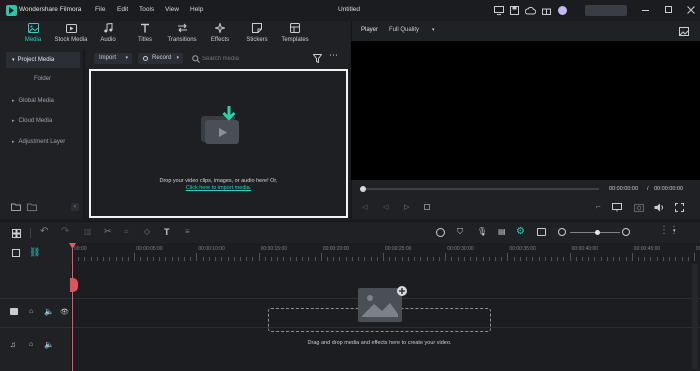 This screenshot has height=371, width=700. I want to click on microphone-icon: 🎙, so click(482, 231).